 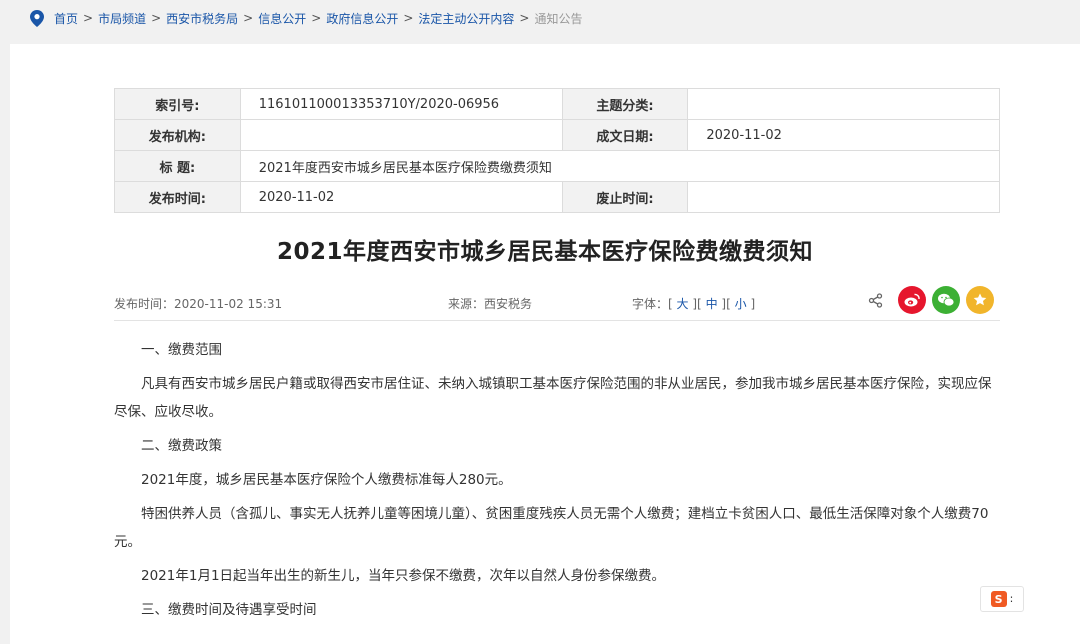 What do you see at coordinates (362, 18) in the screenshot?
I see `breadcrumb-gov-info-disclosure: 政府信息公开` at bounding box center [362, 18].